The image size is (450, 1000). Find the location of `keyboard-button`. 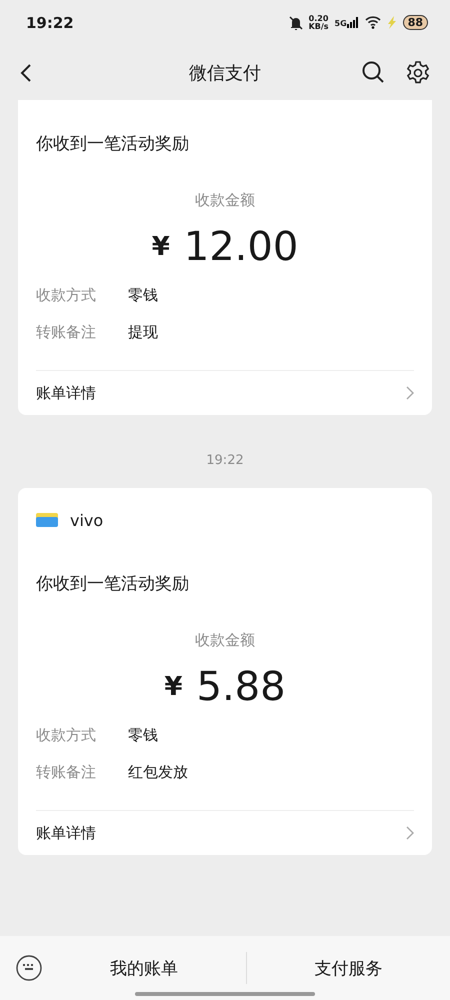

keyboard-button is located at coordinates (29, 968).